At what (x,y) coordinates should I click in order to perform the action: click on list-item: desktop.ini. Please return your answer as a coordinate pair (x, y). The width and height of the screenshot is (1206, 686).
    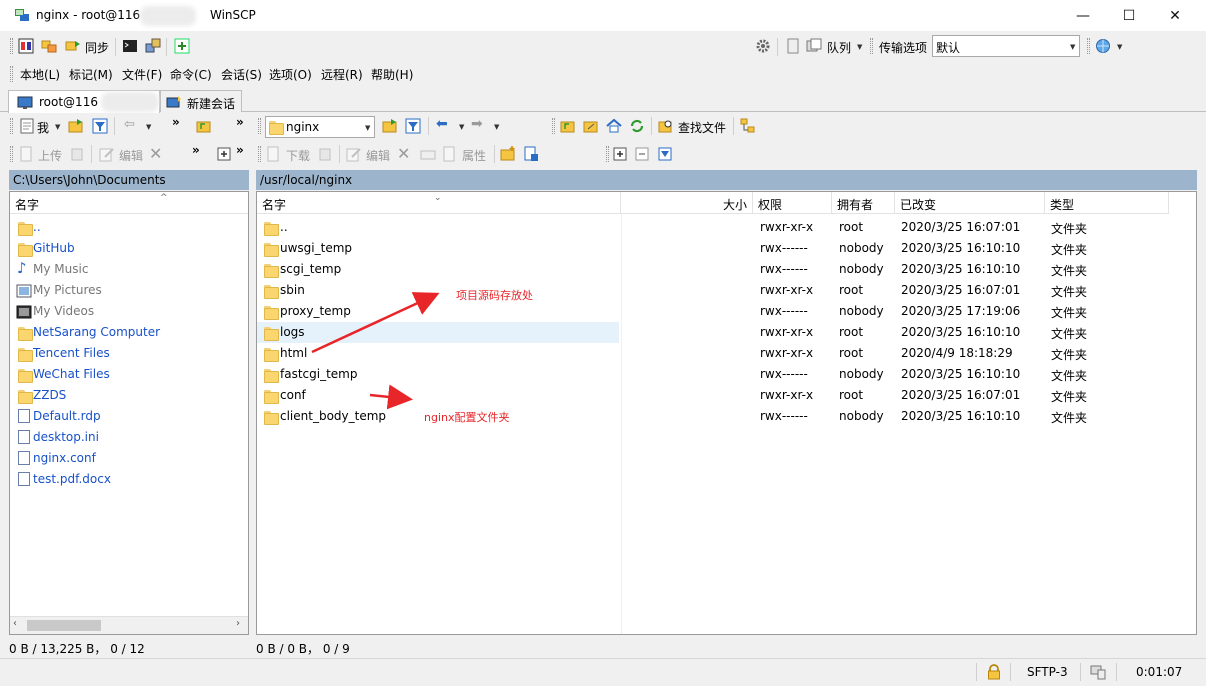
    Looking at the image, I should click on (129, 437).